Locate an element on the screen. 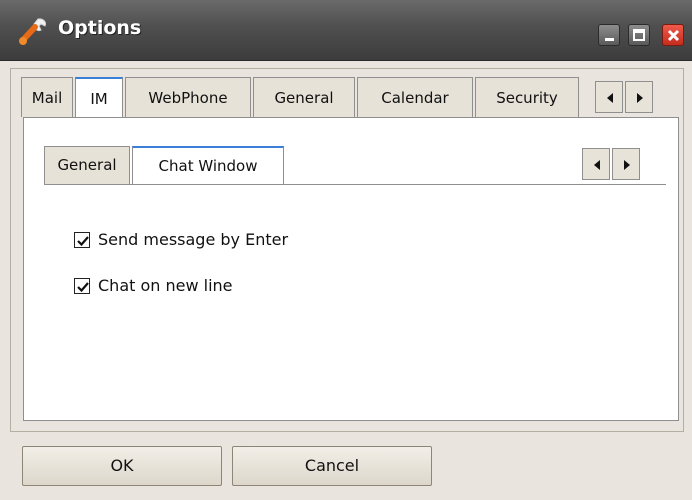 Image resolution: width=692 pixels, height=500 pixels. tab-general: General is located at coordinates (304, 97).